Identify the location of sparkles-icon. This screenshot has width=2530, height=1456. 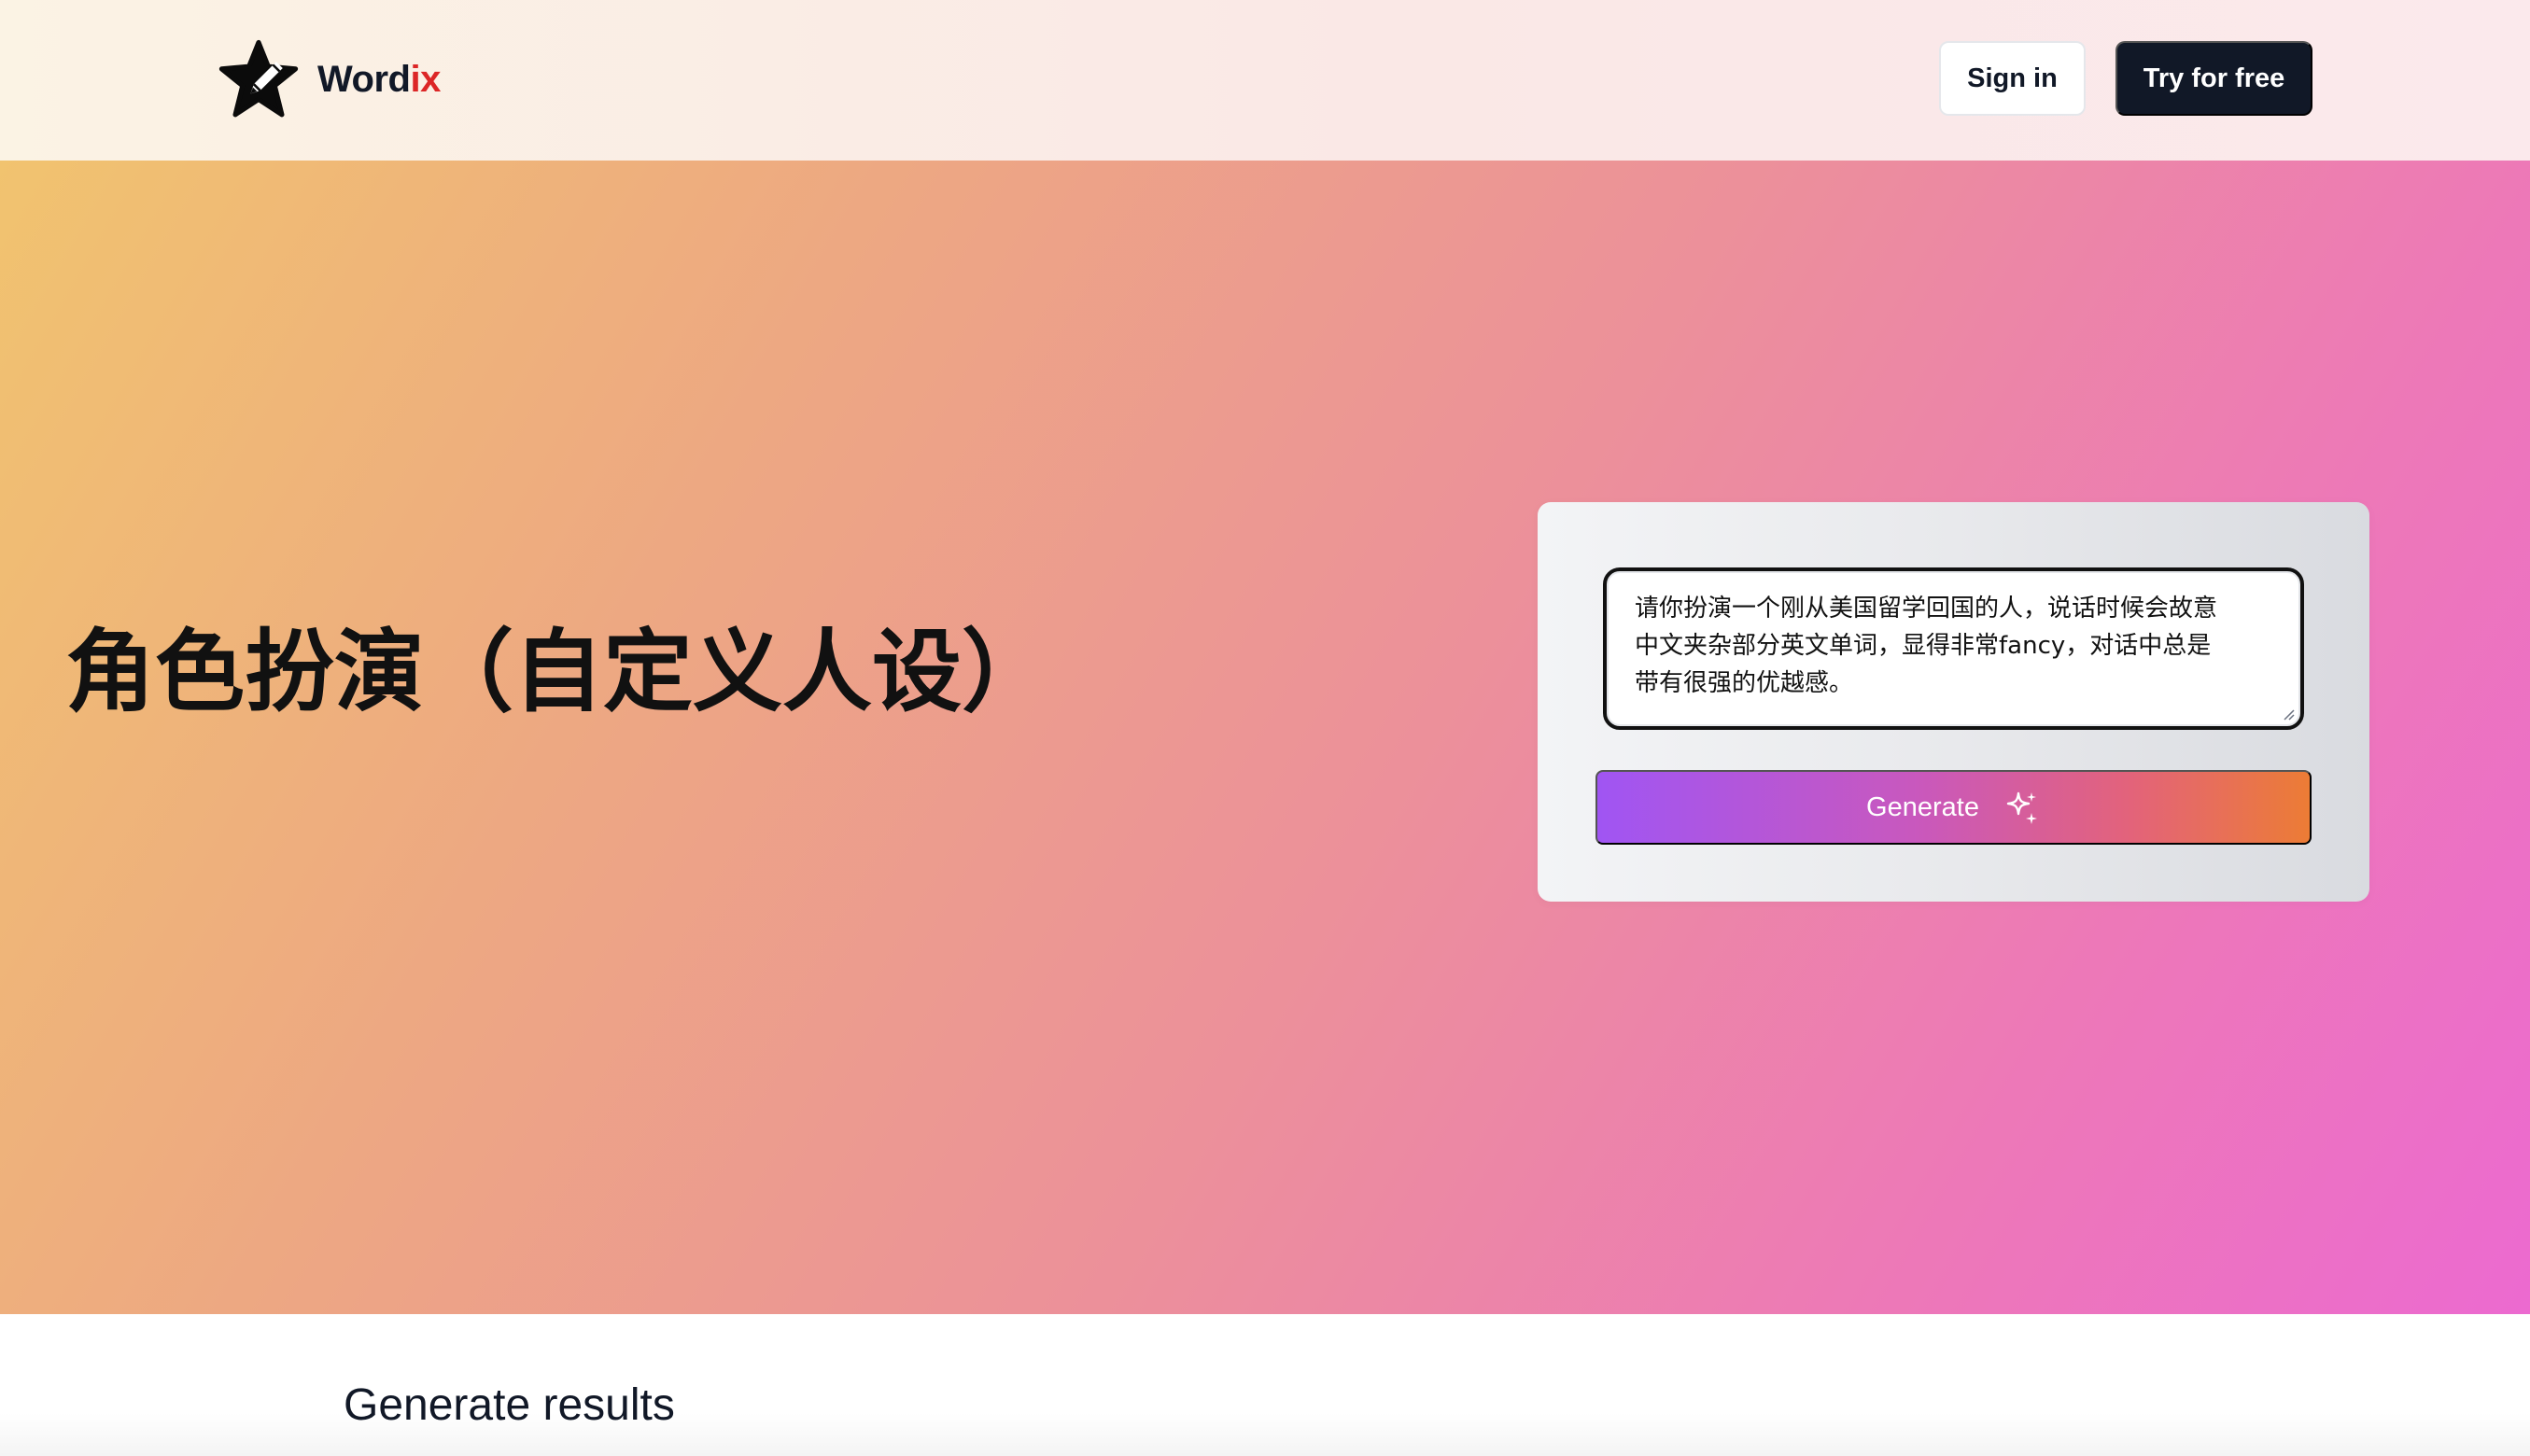
(2022, 807).